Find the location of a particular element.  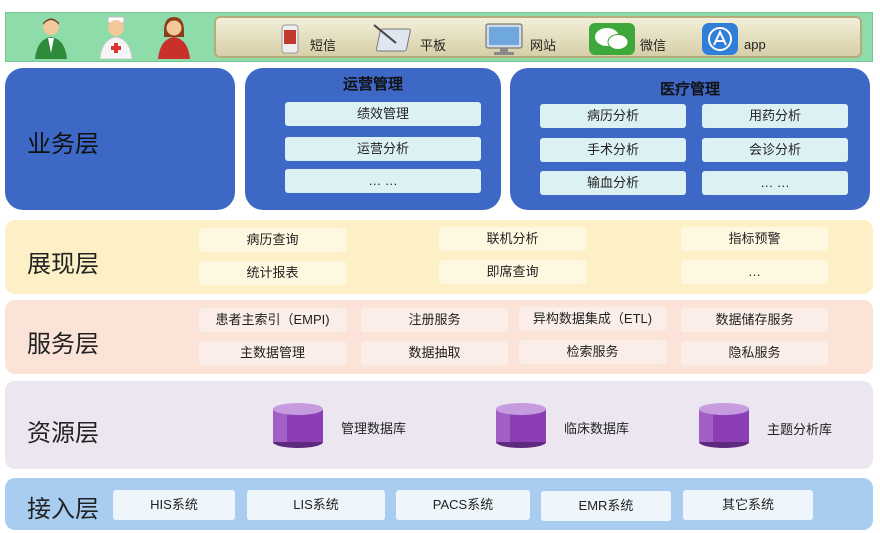

tablet-icon is located at coordinates (392, 38).